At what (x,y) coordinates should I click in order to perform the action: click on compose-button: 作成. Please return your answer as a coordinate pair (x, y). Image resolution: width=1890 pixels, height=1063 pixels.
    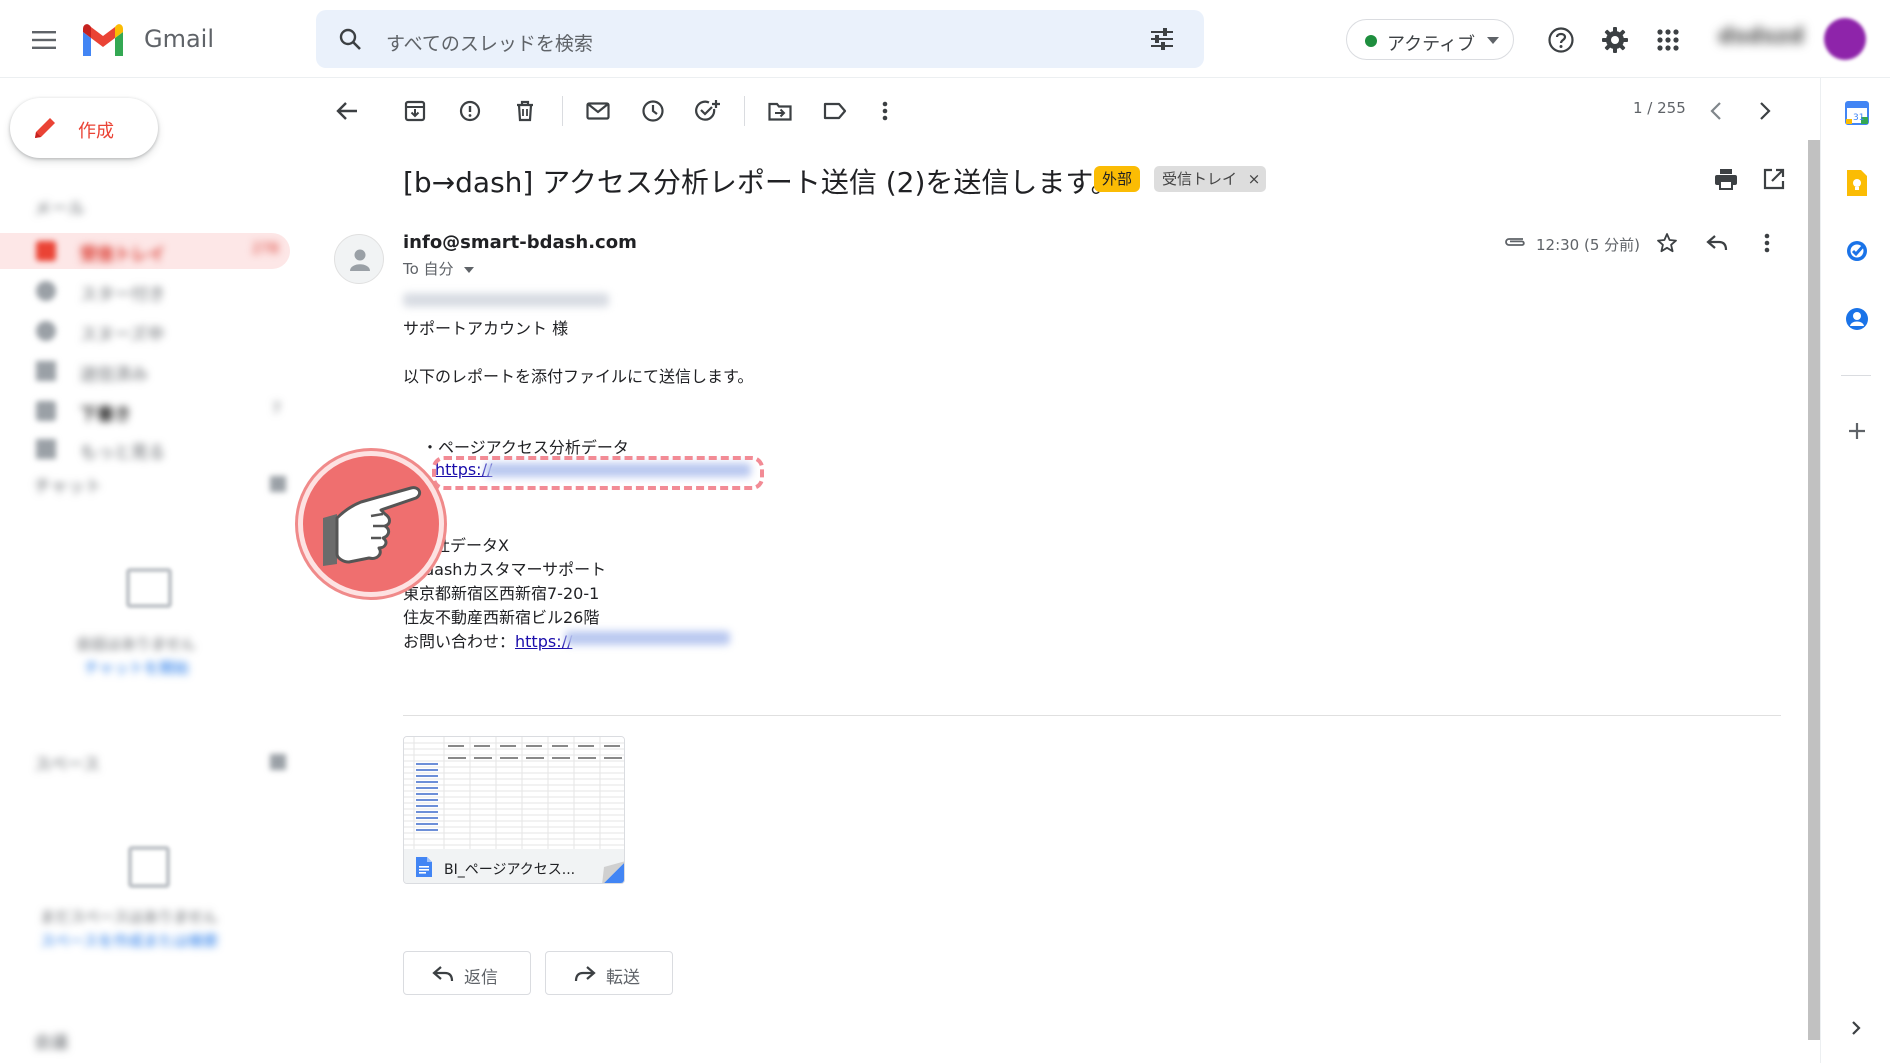
    Looking at the image, I should click on (84, 128).